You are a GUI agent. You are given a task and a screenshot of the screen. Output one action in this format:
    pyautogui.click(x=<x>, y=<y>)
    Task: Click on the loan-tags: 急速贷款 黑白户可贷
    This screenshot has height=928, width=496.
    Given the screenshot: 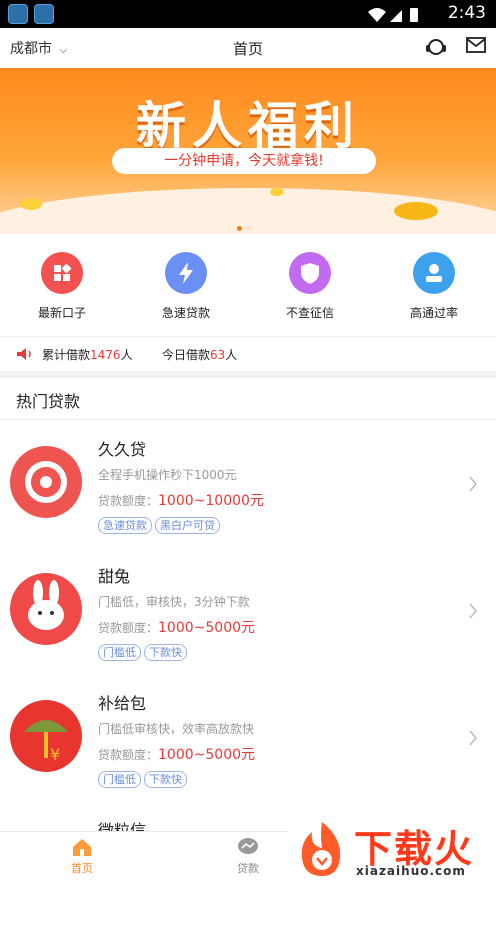 What is the action you would take?
    pyautogui.click(x=160, y=524)
    